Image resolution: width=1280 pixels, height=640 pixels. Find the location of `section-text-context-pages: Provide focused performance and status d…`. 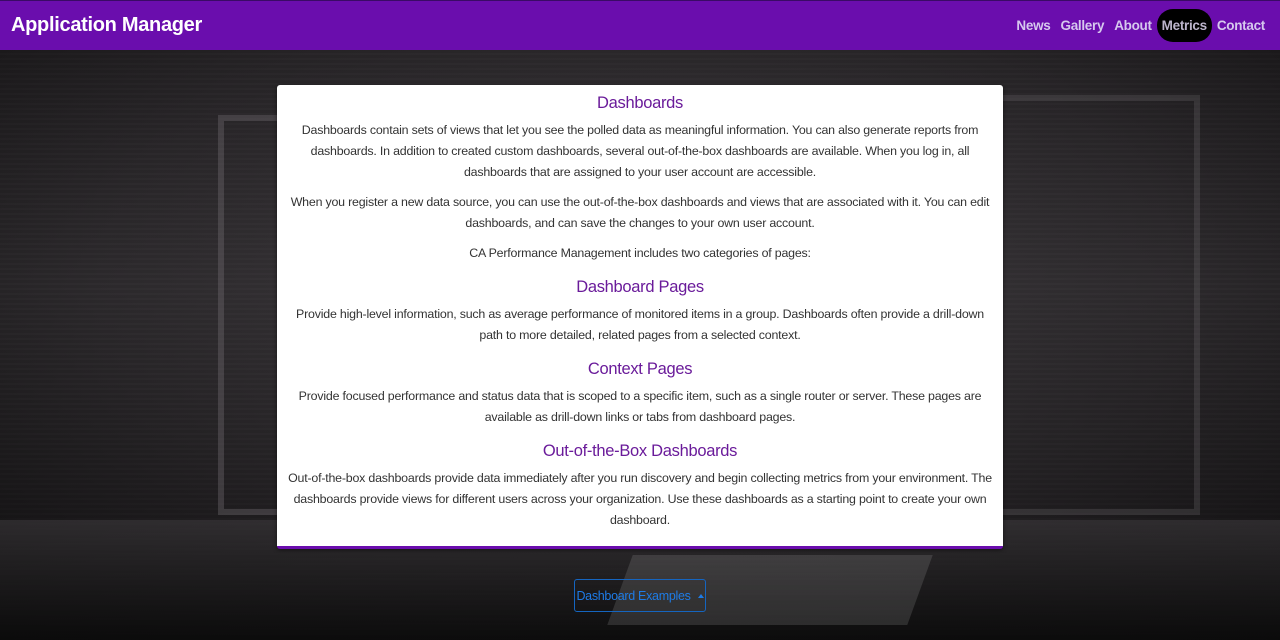

section-text-context-pages: Provide focused performance and status d… is located at coordinates (640, 406).